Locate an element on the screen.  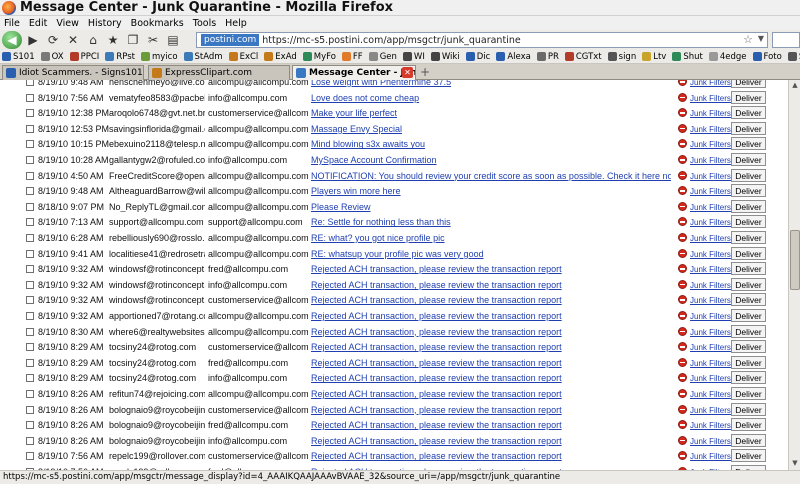
bookmark-item: FF is located at coordinates (352, 57).